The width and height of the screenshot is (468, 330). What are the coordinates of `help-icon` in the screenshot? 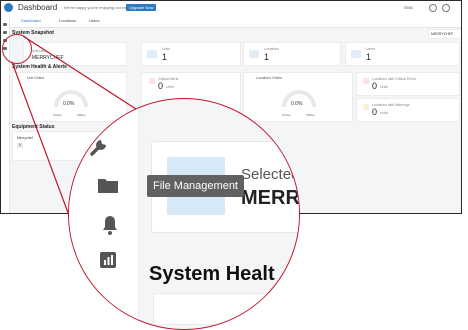 It's located at (433, 8).